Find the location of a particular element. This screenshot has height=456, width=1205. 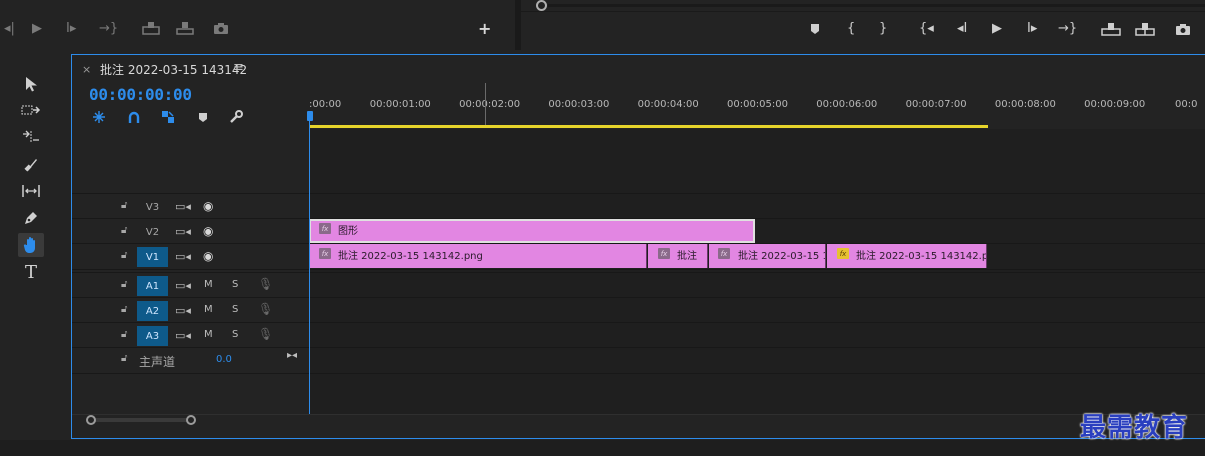

mark-in-icon: { is located at coordinates (851, 29).